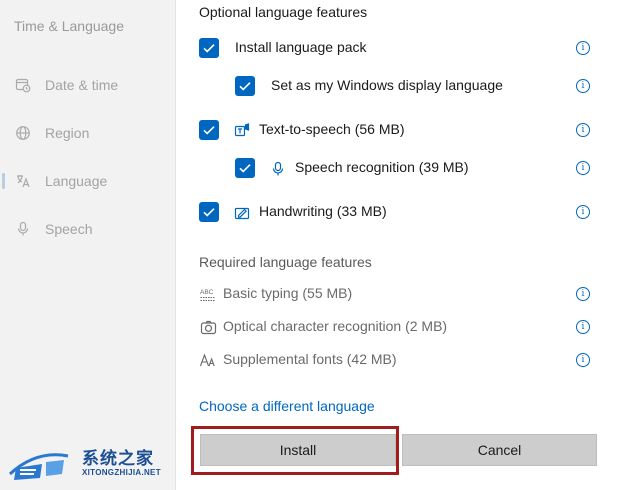 Image resolution: width=620 pixels, height=490 pixels. Describe the element at coordinates (208, 361) in the screenshot. I see `fonts-icon` at that location.